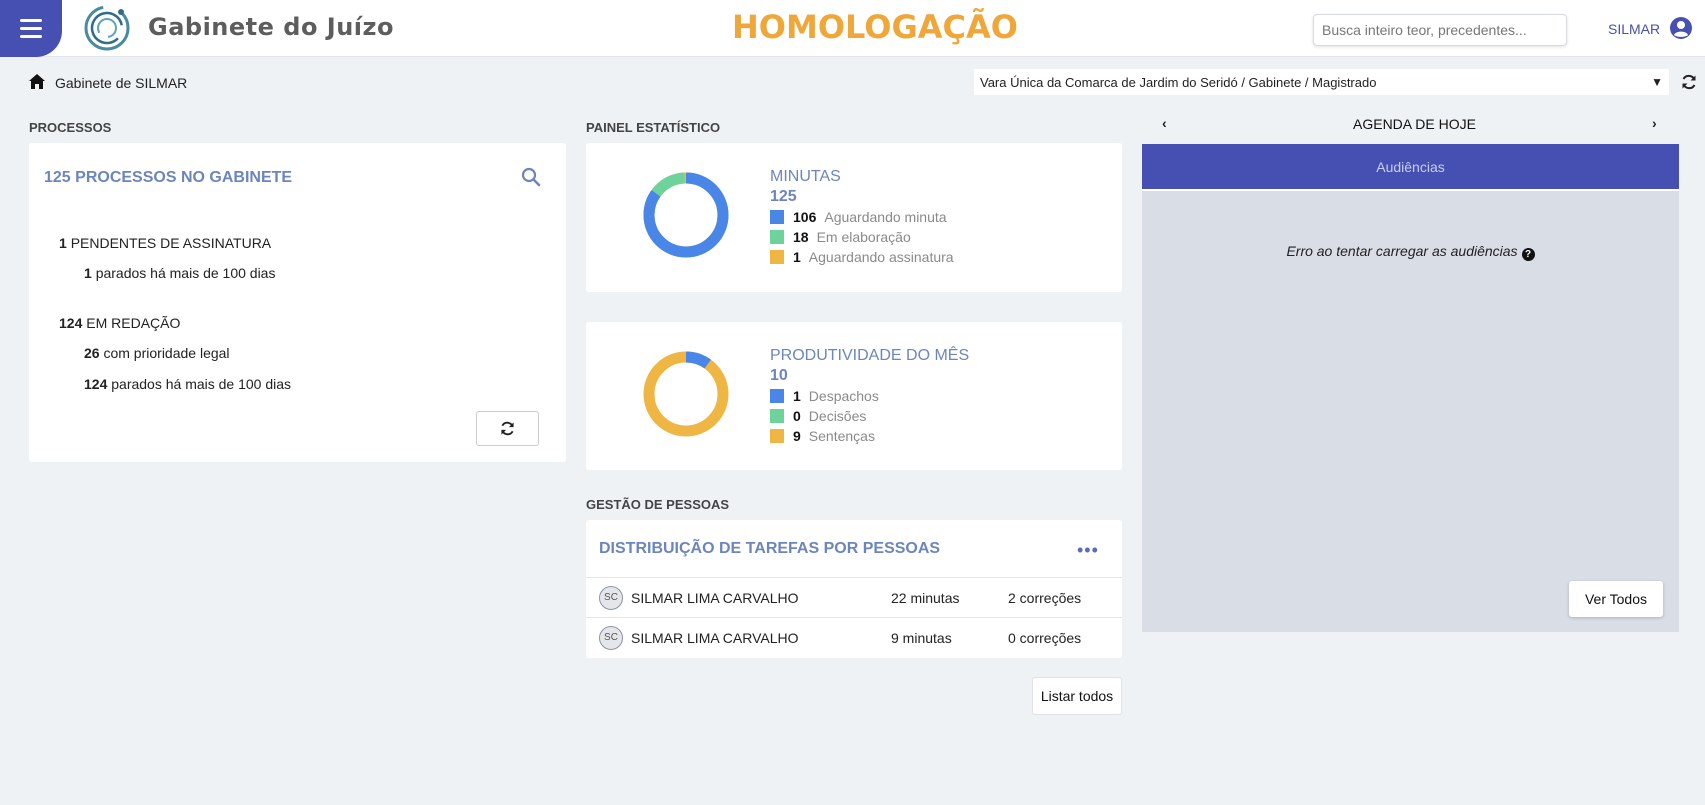 The image size is (1705, 805). What do you see at coordinates (1414, 124) in the screenshot?
I see `agenda-title: AGENDA DE HOJE` at bounding box center [1414, 124].